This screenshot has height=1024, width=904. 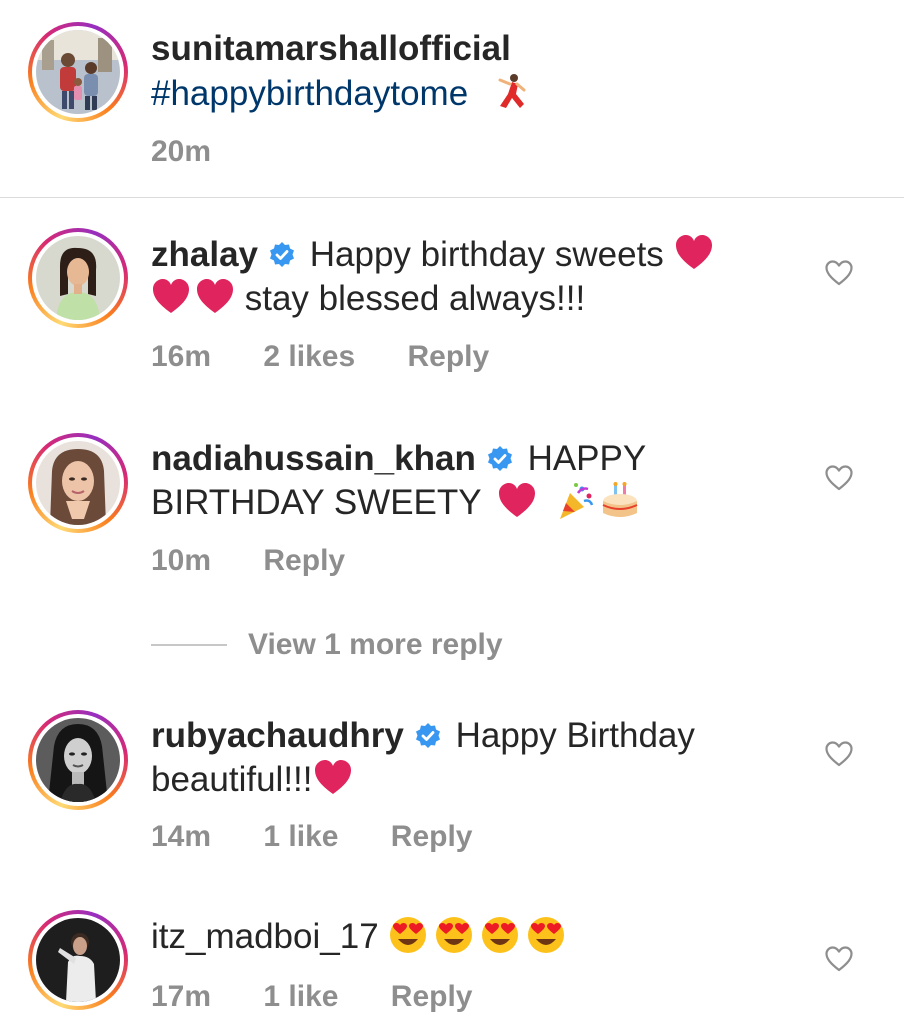 What do you see at coordinates (204, 254) in the screenshot?
I see `comment-username: zhalay` at bounding box center [204, 254].